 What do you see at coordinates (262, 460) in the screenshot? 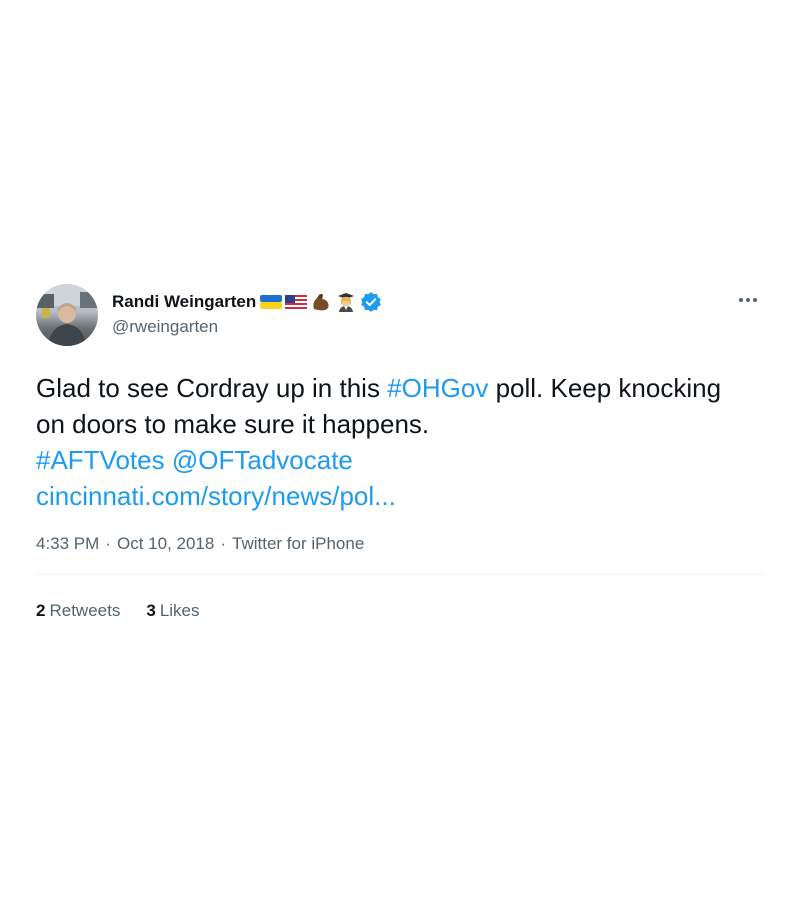
I see `mention-link: @OFTadvocate` at bounding box center [262, 460].